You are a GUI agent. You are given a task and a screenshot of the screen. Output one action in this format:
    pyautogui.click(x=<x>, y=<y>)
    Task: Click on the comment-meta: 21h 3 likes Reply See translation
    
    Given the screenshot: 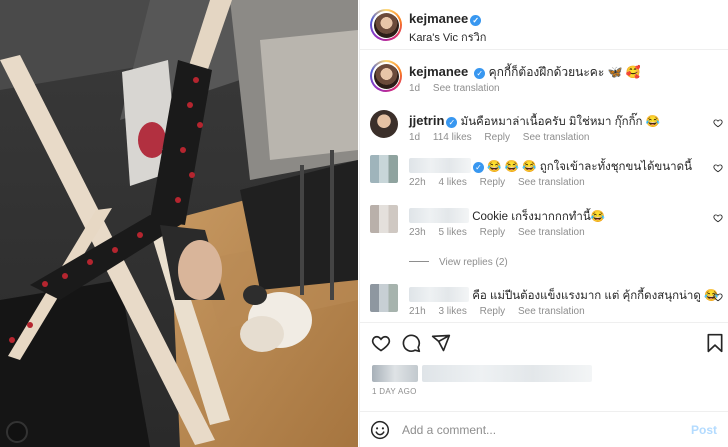 What is the action you would take?
    pyautogui.click(x=502, y=311)
    